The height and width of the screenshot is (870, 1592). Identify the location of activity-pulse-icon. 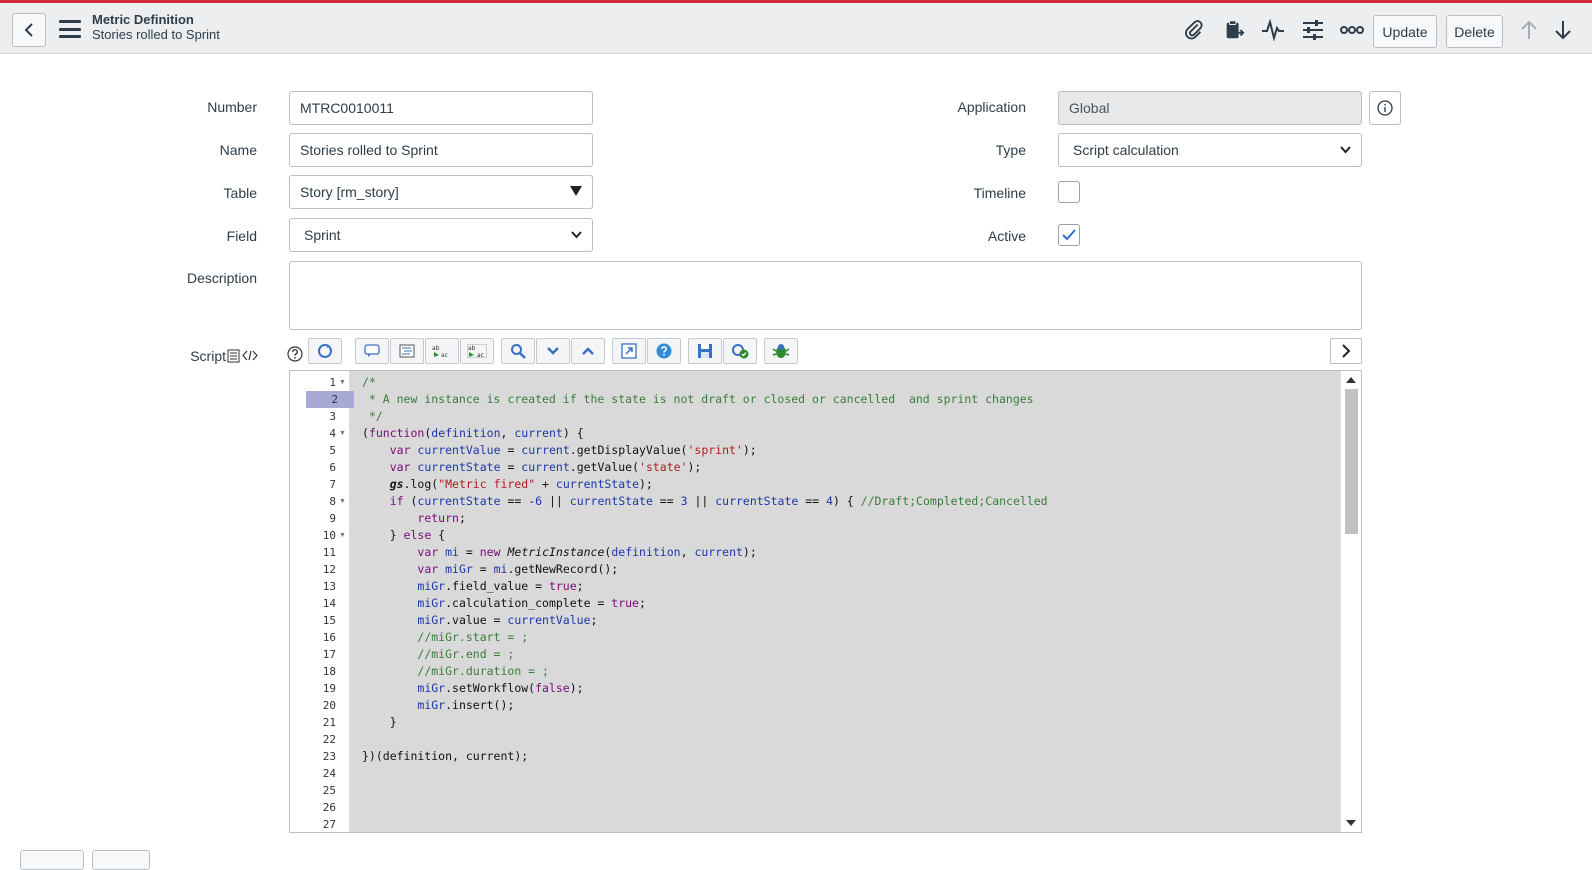
(1273, 30).